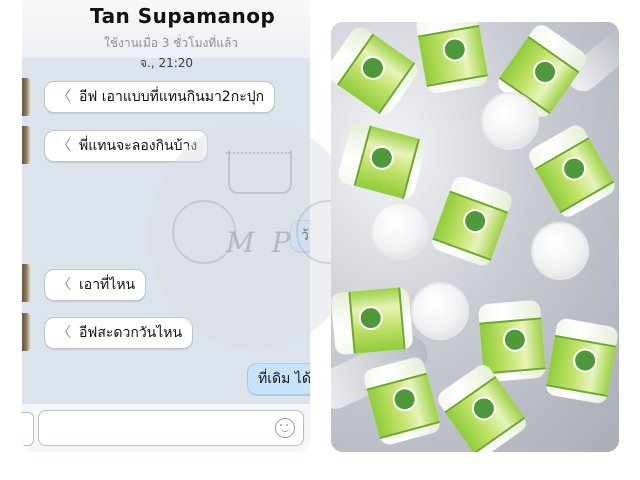  What do you see at coordinates (284, 379) in the screenshot?
I see `message-text: ที่เดิม ได้` at bounding box center [284, 379].